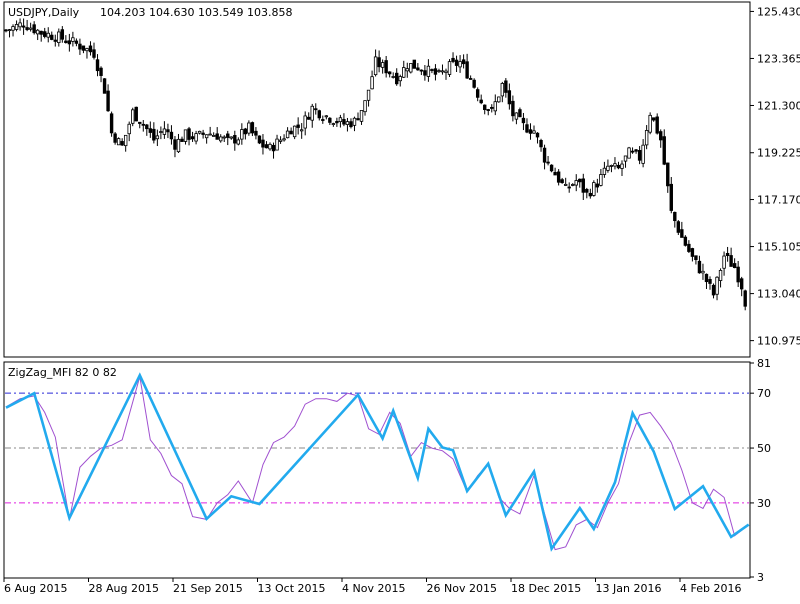  Describe the element at coordinates (778, 247) in the screenshot. I see `price-tick-label: 115.105` at that location.